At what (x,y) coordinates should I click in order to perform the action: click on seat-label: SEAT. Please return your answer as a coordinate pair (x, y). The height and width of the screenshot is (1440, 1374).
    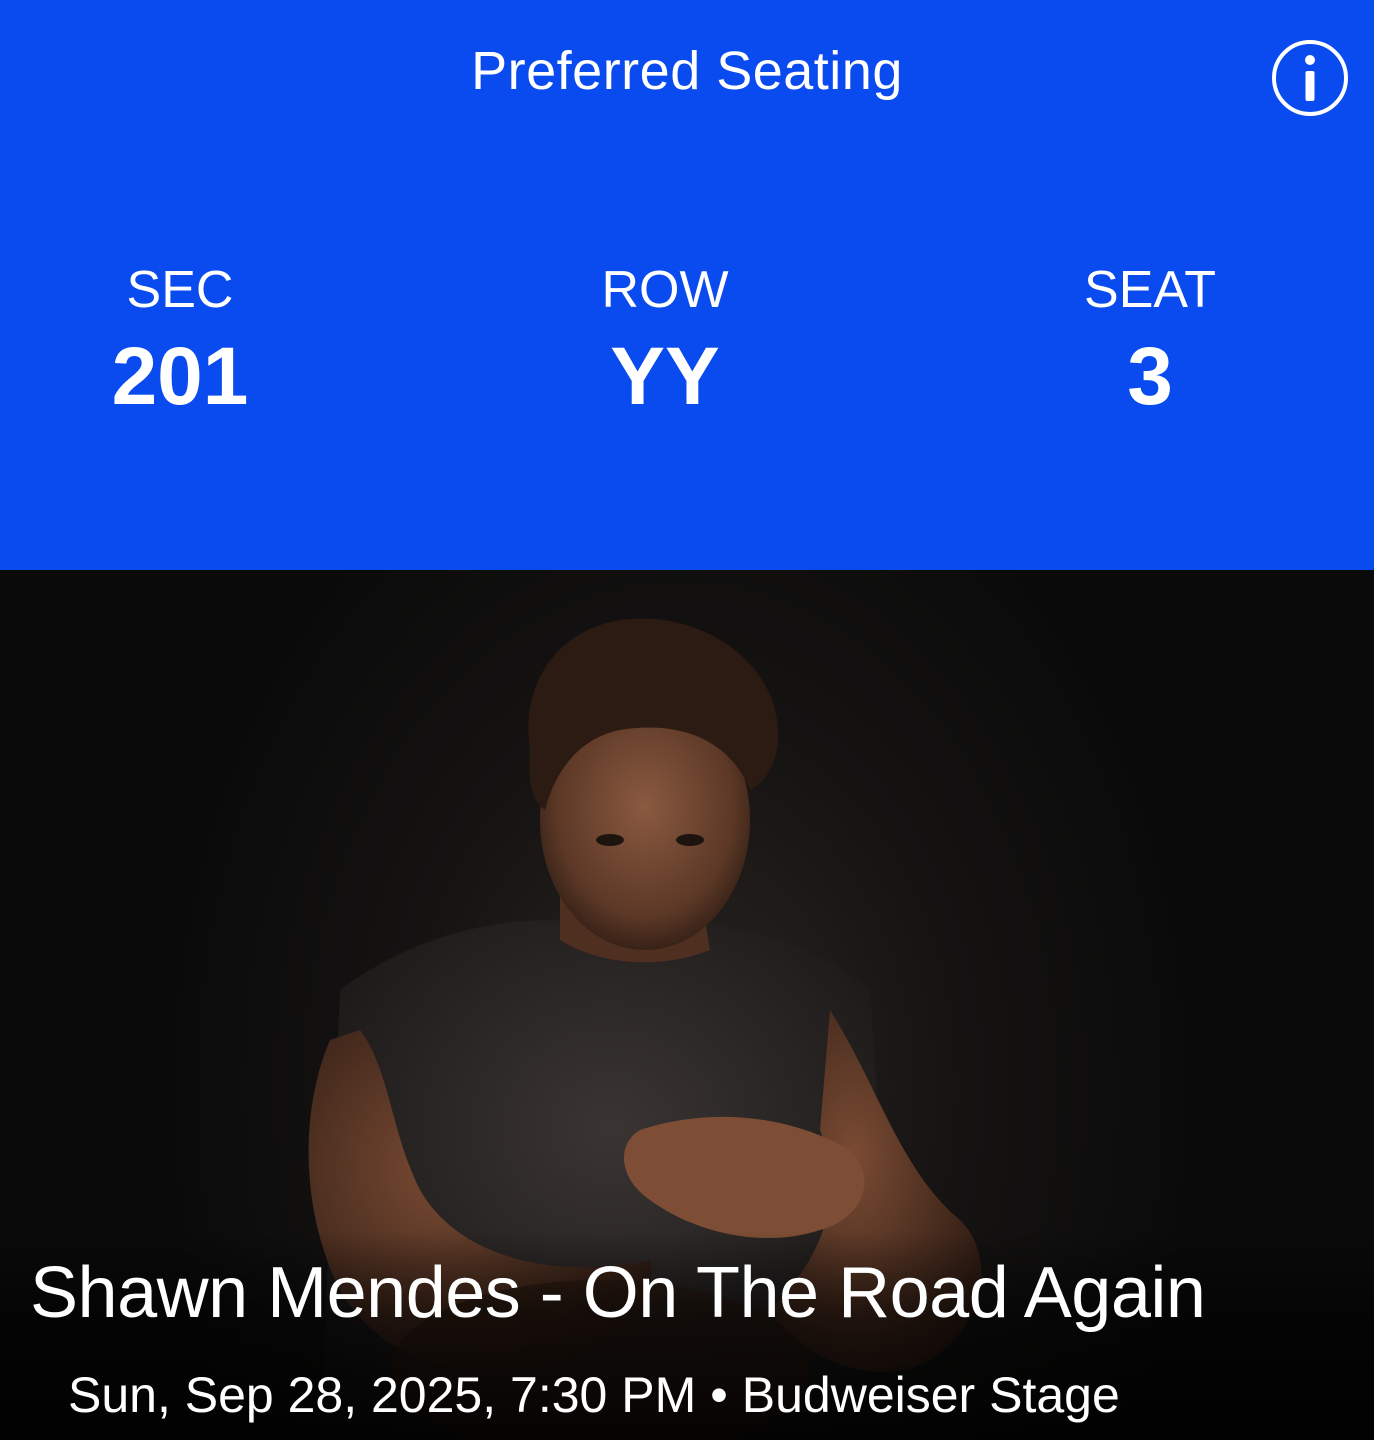
    Looking at the image, I should click on (1150, 290).